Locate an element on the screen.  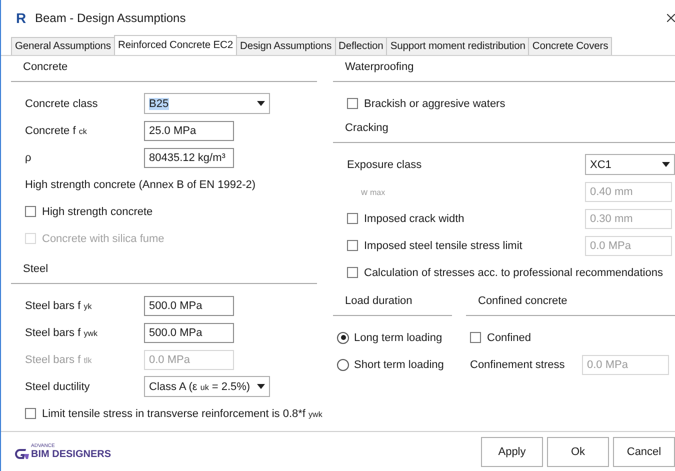
section-header: Cracking is located at coordinates (504, 130).